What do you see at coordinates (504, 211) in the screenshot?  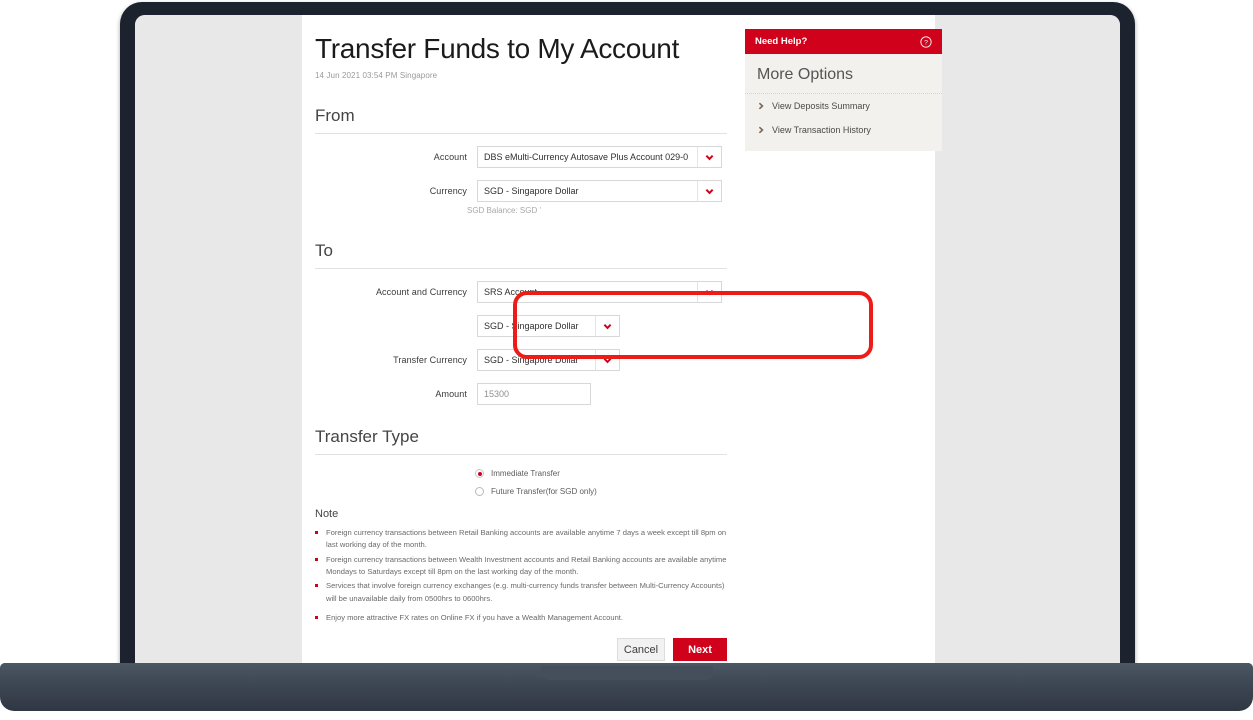 I see `from-balance-note: SGD Balance: SGD '` at bounding box center [504, 211].